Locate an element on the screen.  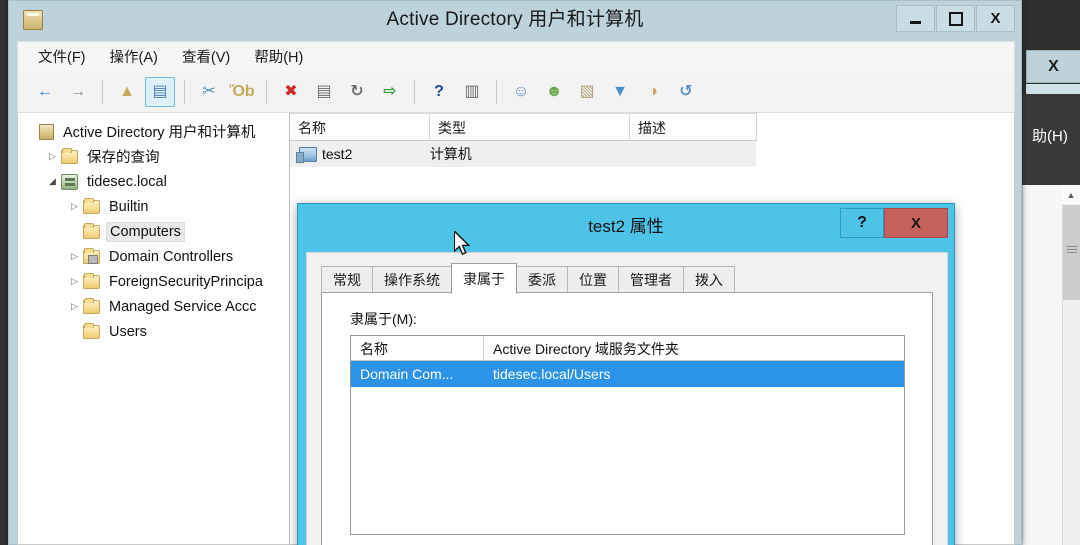
tree-item-7: ▷ Managed Service Accc is located at coordinates (153, 306).